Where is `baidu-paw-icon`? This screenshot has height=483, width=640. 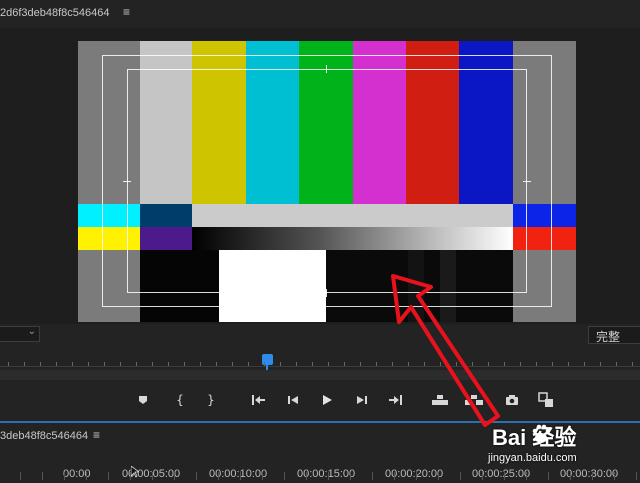 baidu-paw-icon is located at coordinates (541, 433).